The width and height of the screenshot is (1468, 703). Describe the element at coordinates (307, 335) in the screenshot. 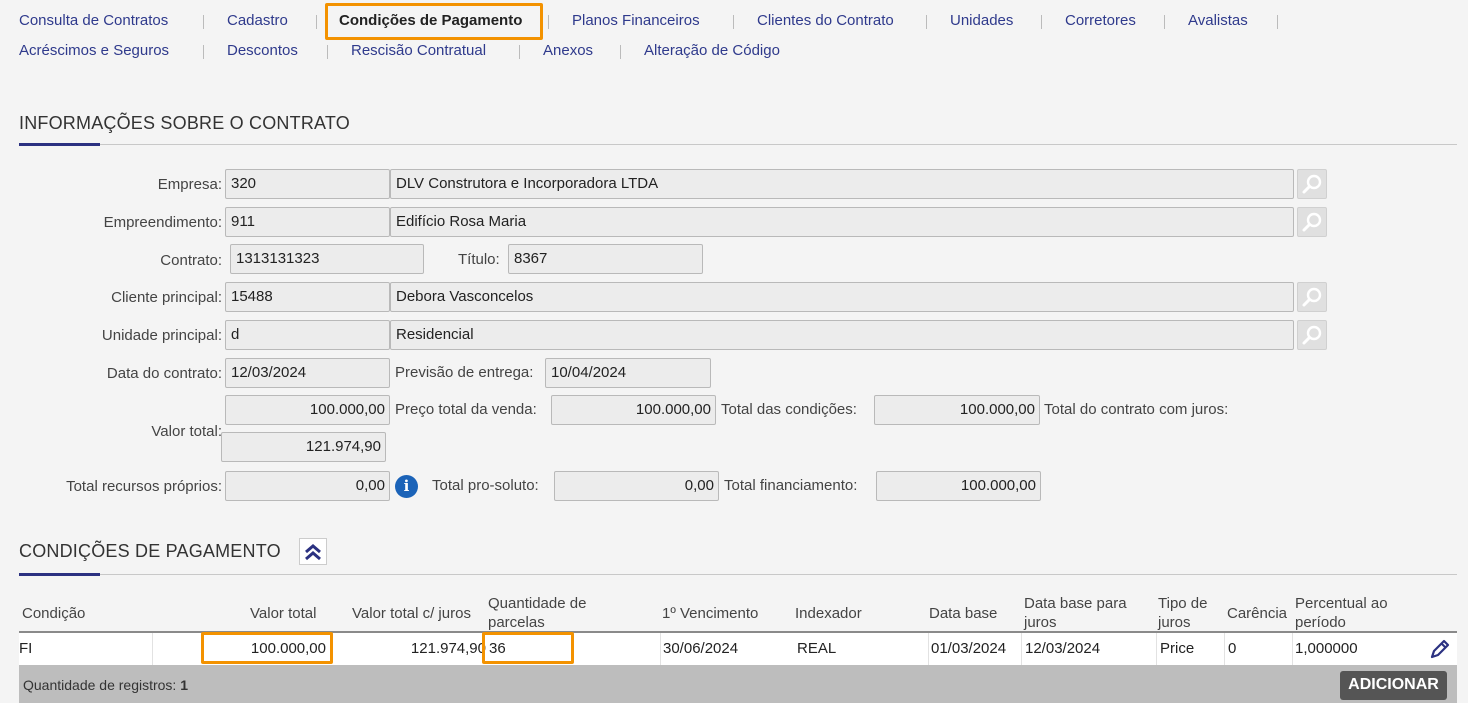

I see `unidade-code-field: d` at that location.